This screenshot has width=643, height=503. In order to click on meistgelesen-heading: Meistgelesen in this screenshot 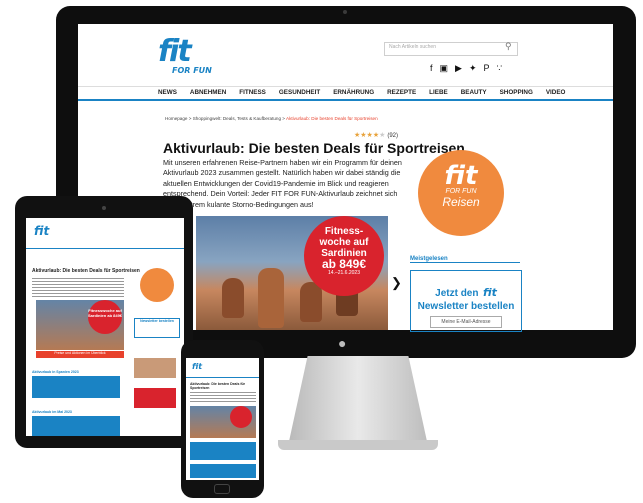, I will do `click(465, 259)`.